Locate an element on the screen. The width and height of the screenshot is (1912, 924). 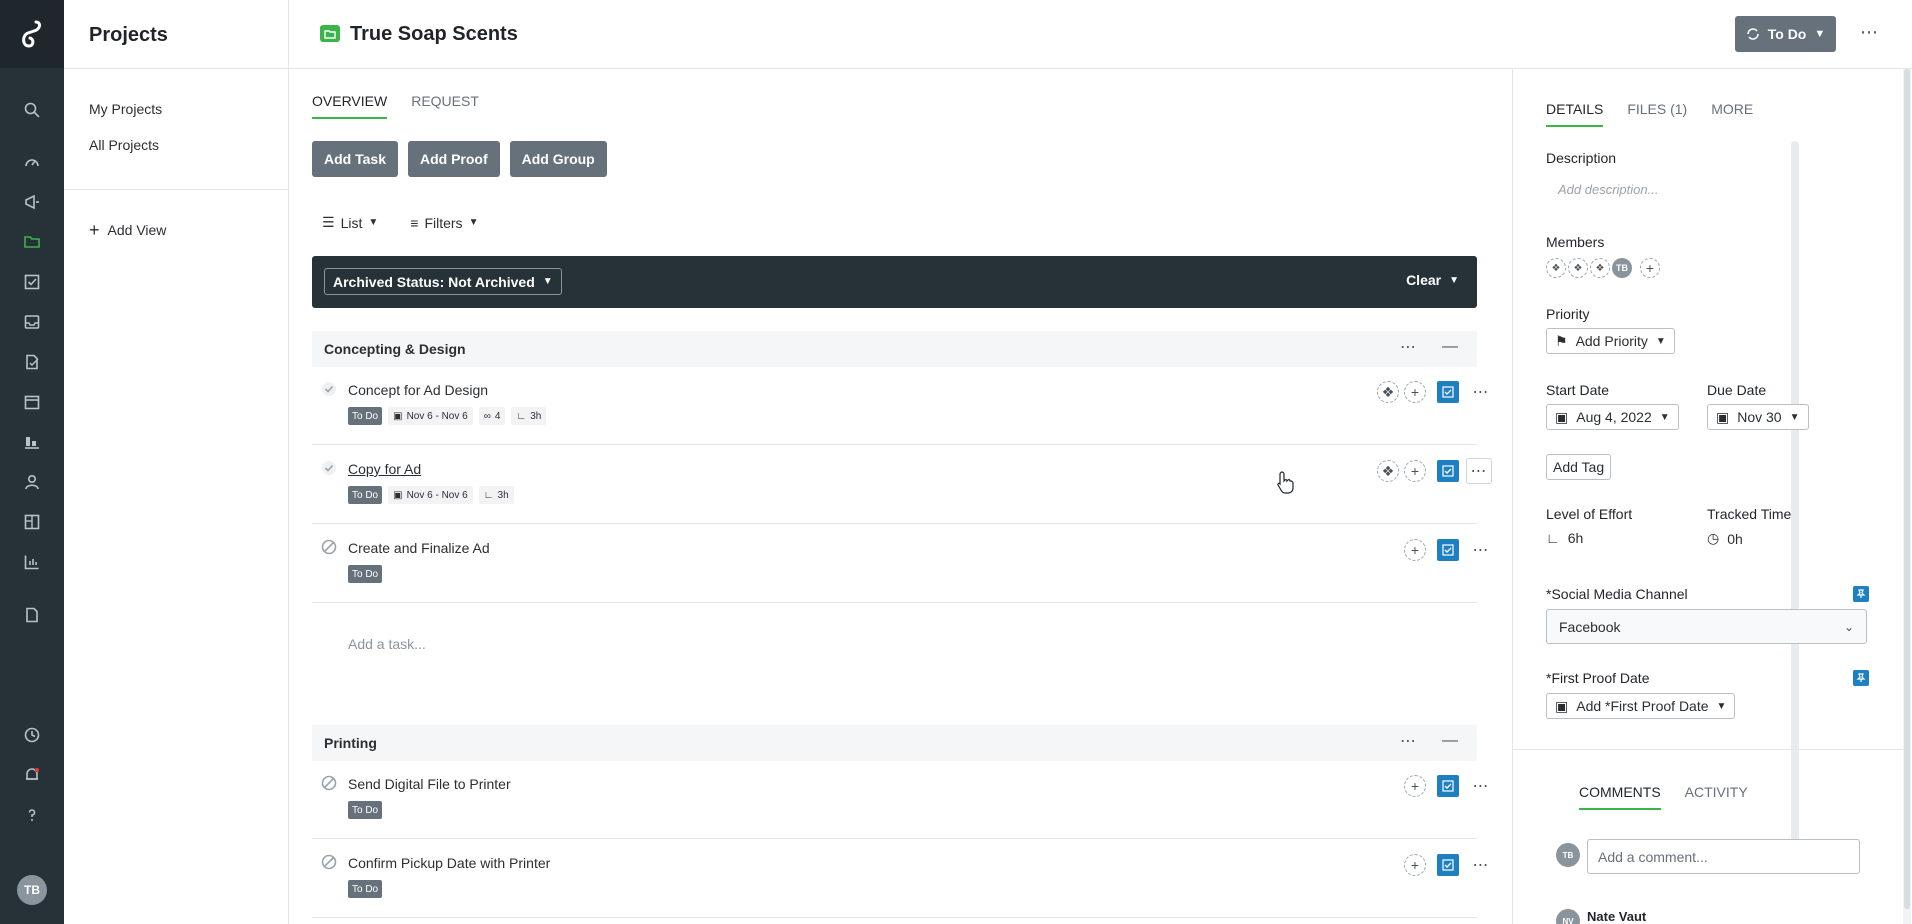
folder-icon is located at coordinates (32, 242).